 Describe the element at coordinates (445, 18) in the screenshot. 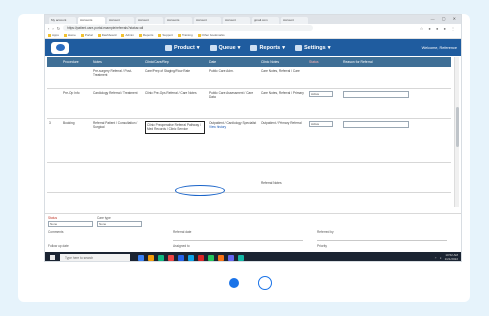

I see `window-controls: — ▢ ✕` at that location.